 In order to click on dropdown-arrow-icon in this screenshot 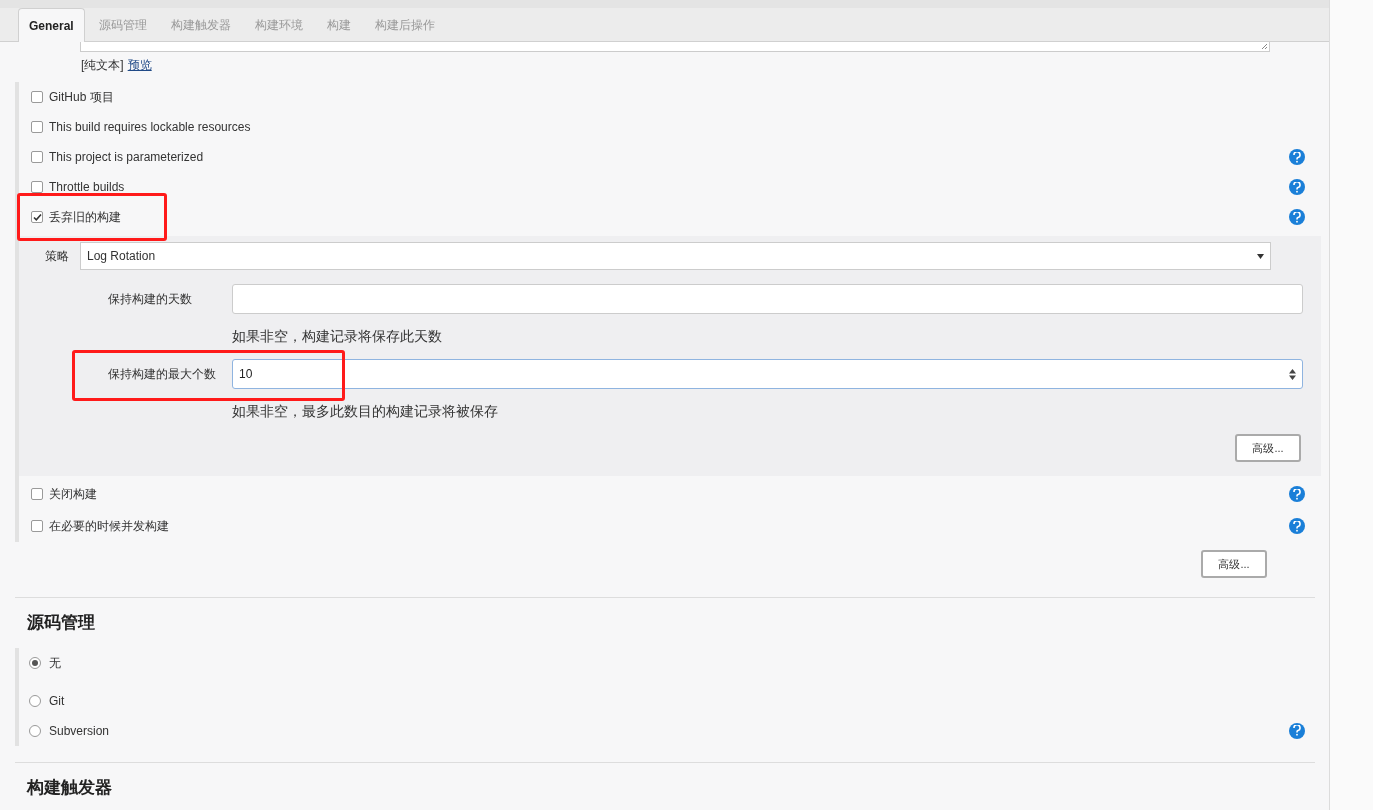, I will do `click(1260, 256)`.